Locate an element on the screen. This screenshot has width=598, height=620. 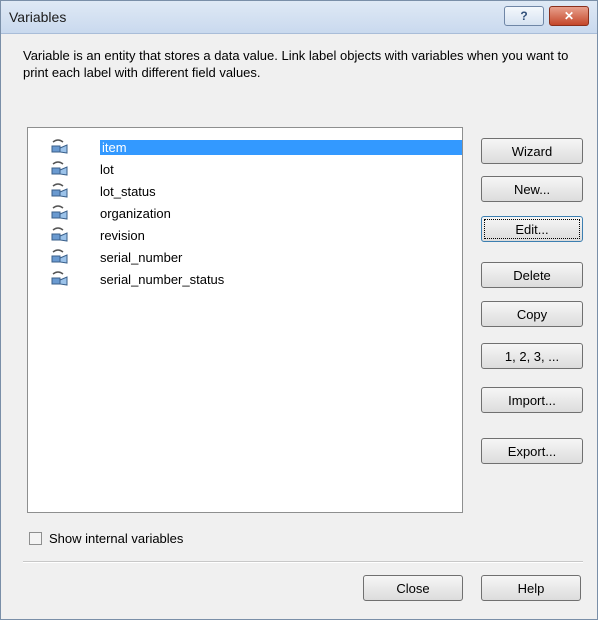
title-close-button: ✕ is located at coordinates (569, 16).